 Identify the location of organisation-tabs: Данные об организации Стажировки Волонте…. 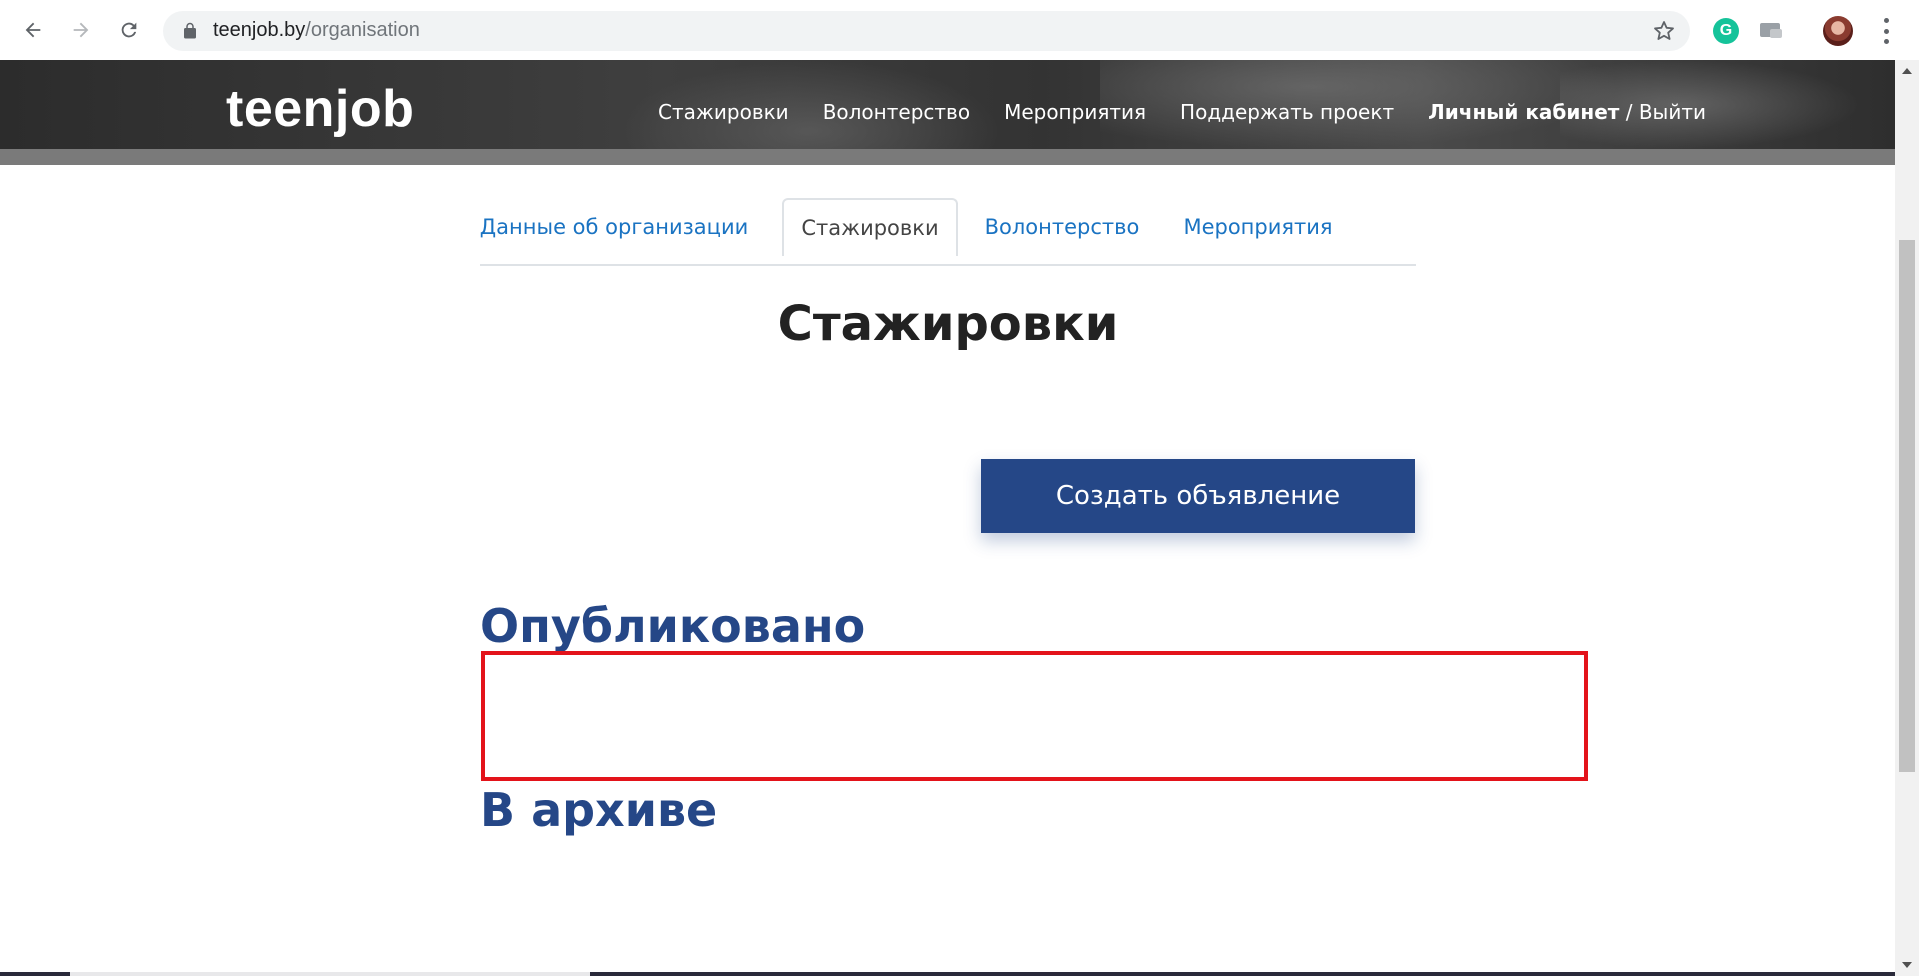
(948, 232).